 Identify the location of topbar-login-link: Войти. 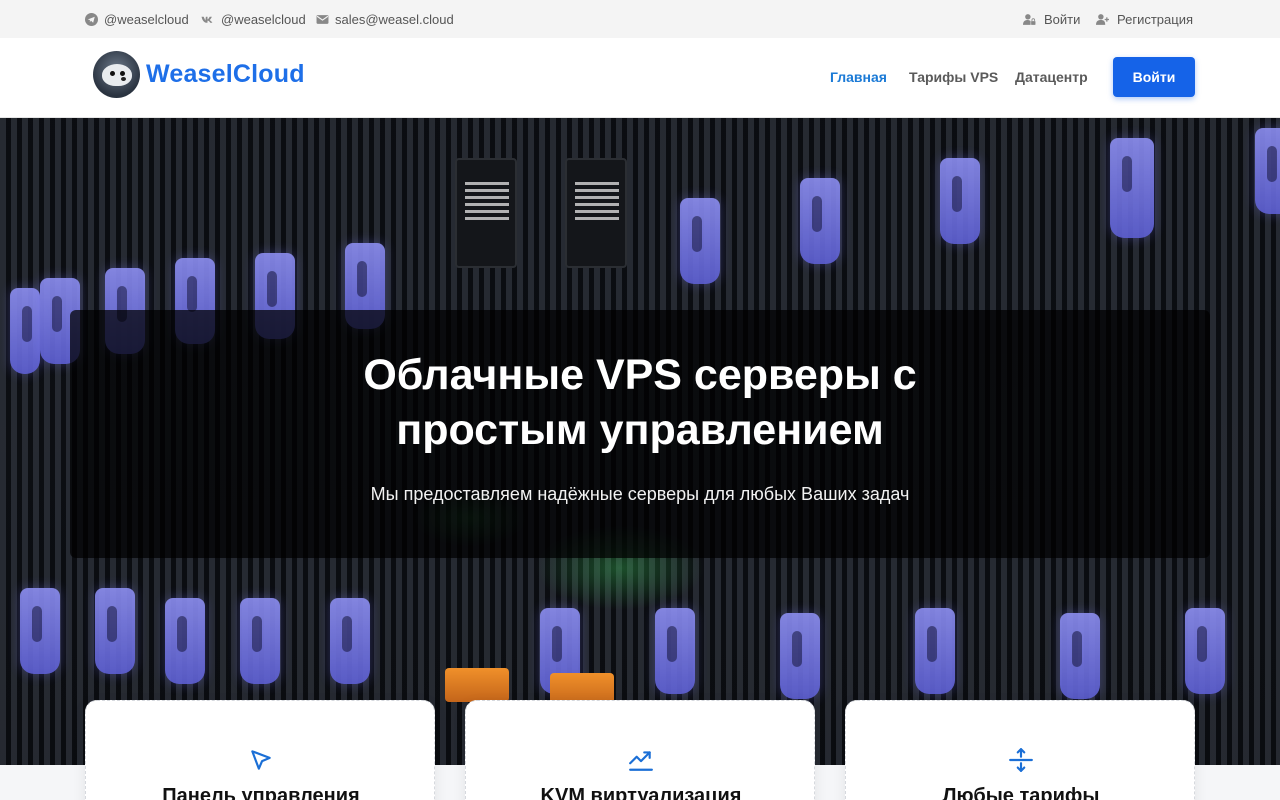
(1050, 19).